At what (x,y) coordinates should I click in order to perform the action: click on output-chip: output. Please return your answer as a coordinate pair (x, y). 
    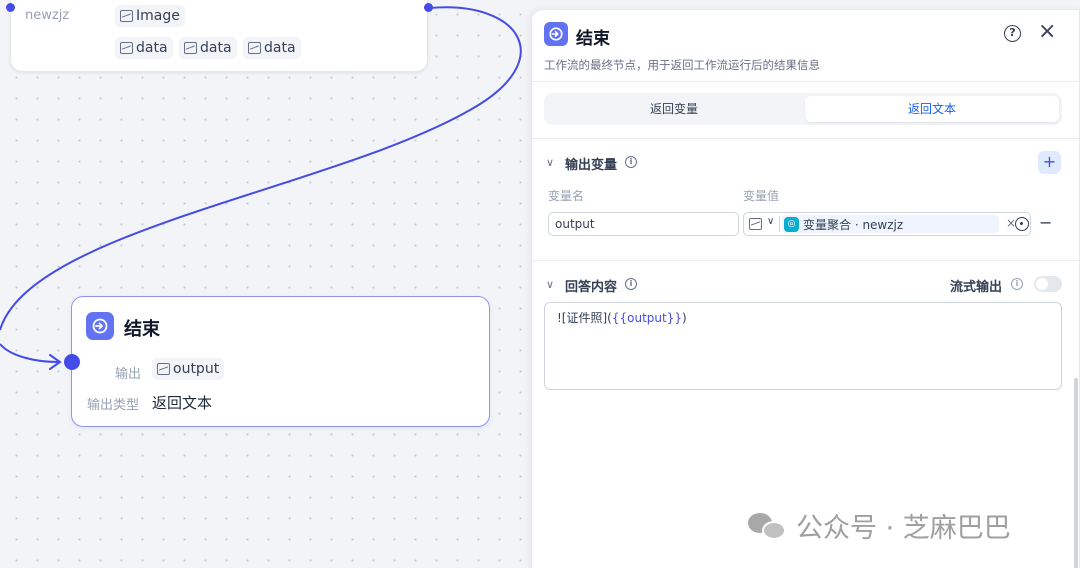
    Looking at the image, I should click on (188, 369).